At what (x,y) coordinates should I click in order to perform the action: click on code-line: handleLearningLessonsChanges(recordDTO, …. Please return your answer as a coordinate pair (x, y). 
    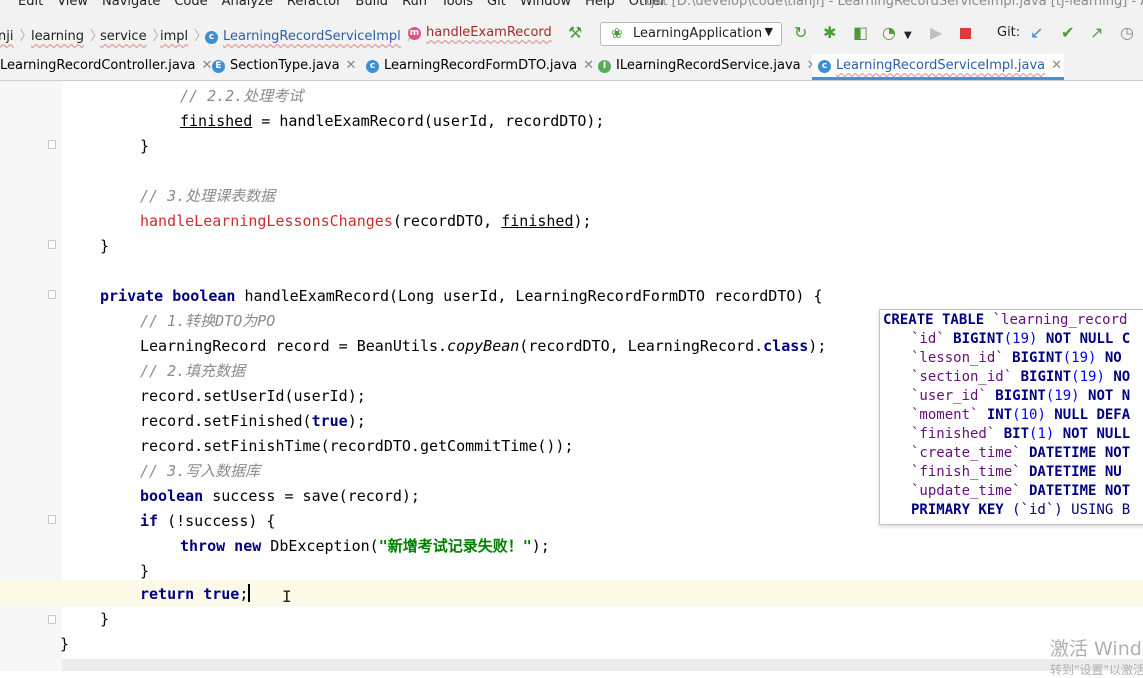
    Looking at the image, I should click on (366, 221).